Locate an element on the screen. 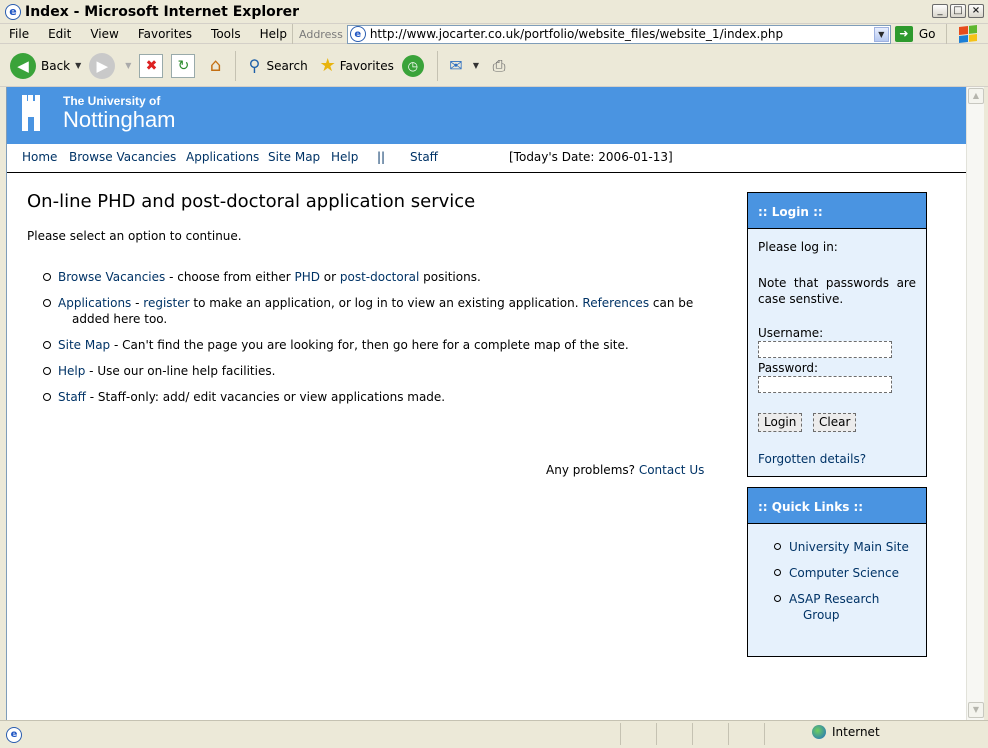 The width and height of the screenshot is (988, 748). clear-button: Clear is located at coordinates (835, 422).